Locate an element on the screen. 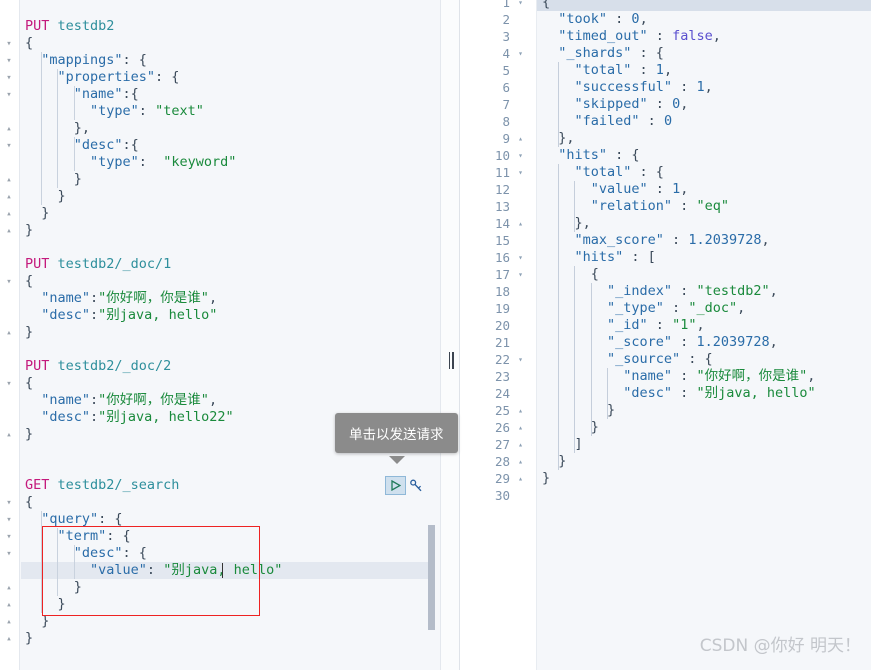  response-code-line: "_type" : "_doc", is located at coordinates (643, 308).